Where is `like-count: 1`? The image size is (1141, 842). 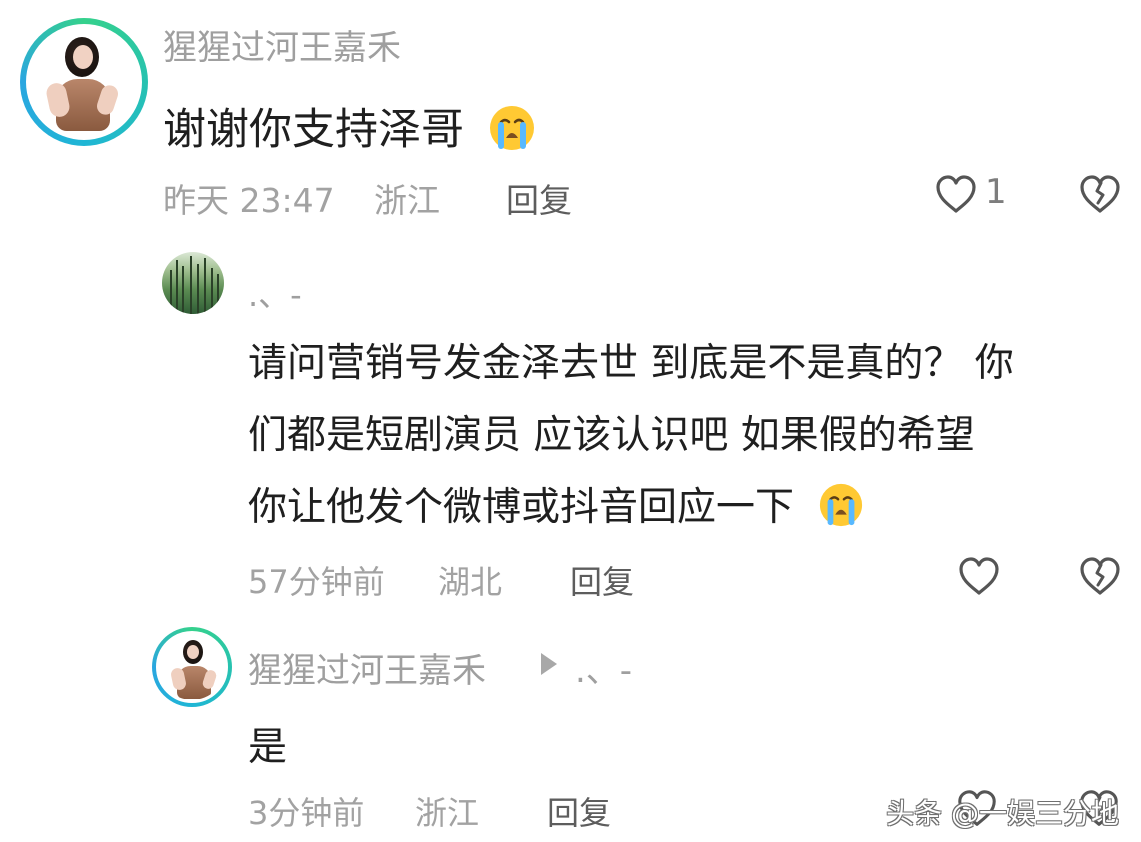 like-count: 1 is located at coordinates (996, 192).